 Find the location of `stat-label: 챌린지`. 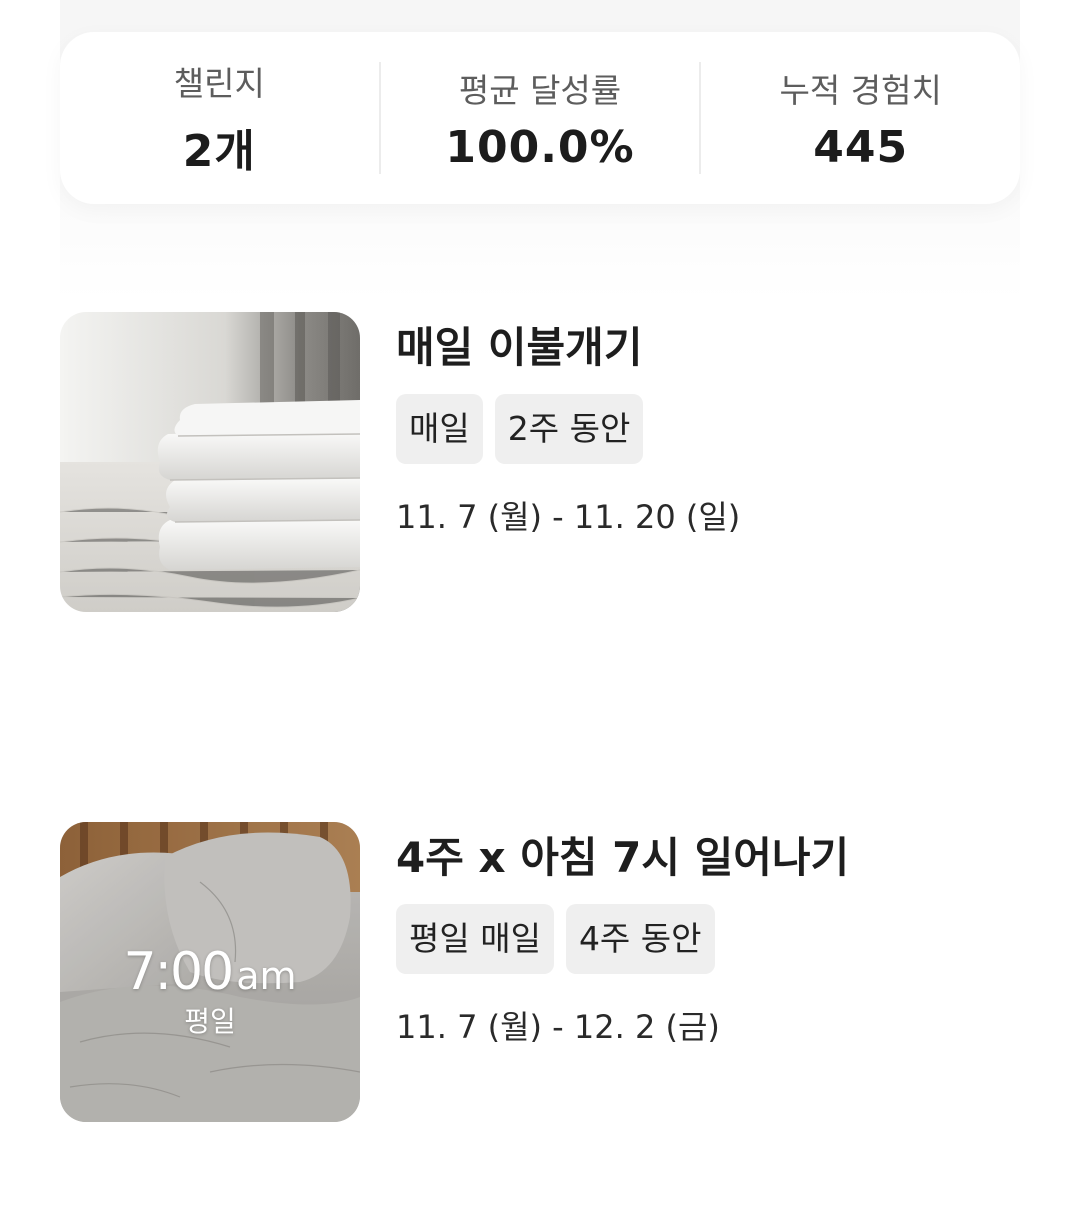

stat-label: 챌린지 is located at coordinates (219, 83).